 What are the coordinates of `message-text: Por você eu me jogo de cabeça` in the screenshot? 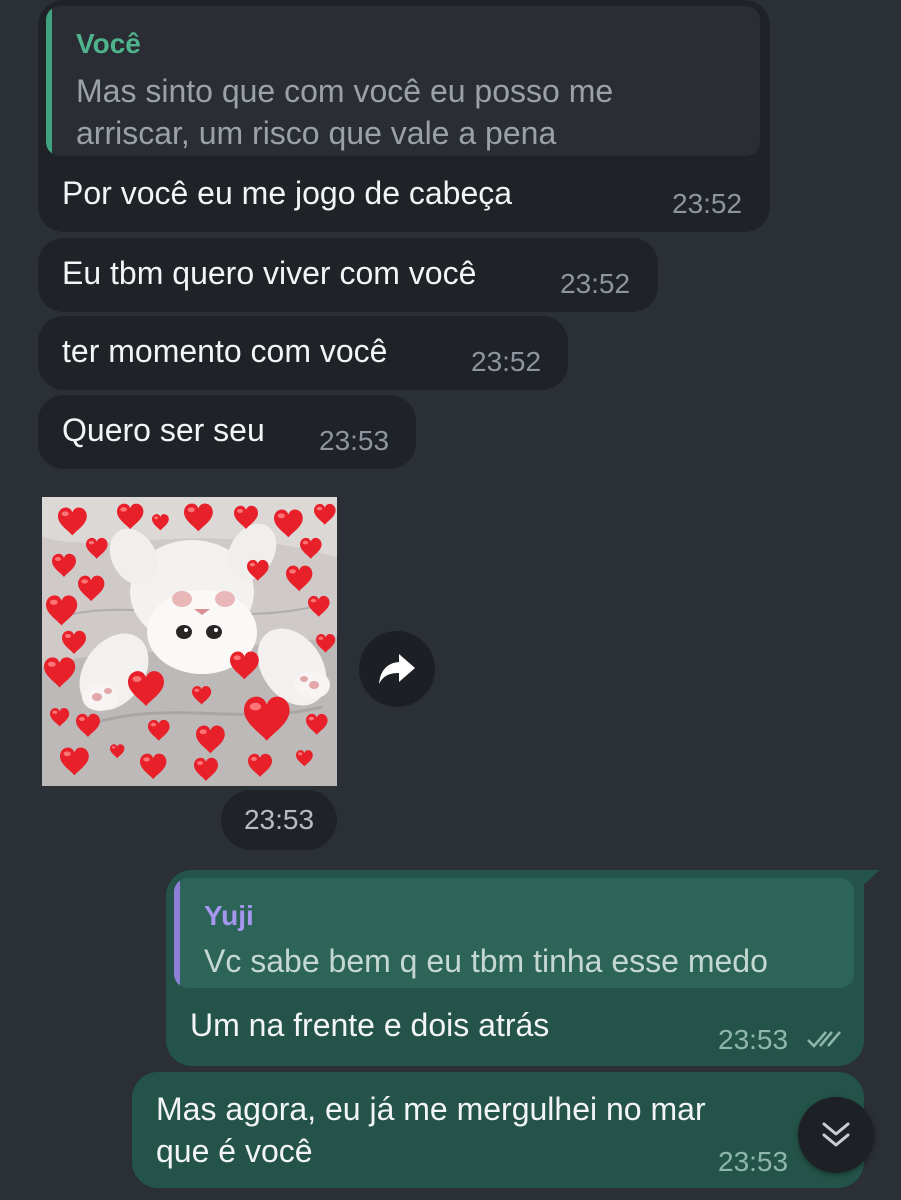 It's located at (287, 193).